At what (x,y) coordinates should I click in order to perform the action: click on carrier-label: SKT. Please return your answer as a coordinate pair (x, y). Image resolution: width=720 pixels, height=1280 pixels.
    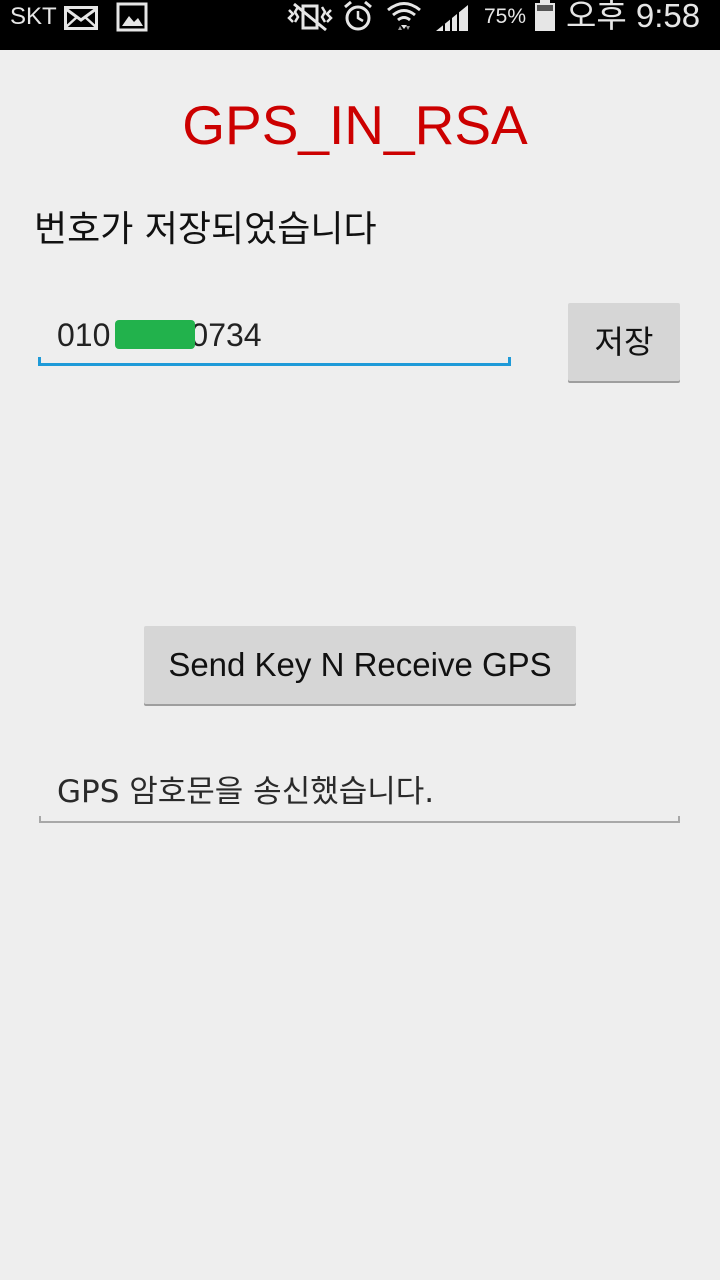
    Looking at the image, I should click on (33, 16).